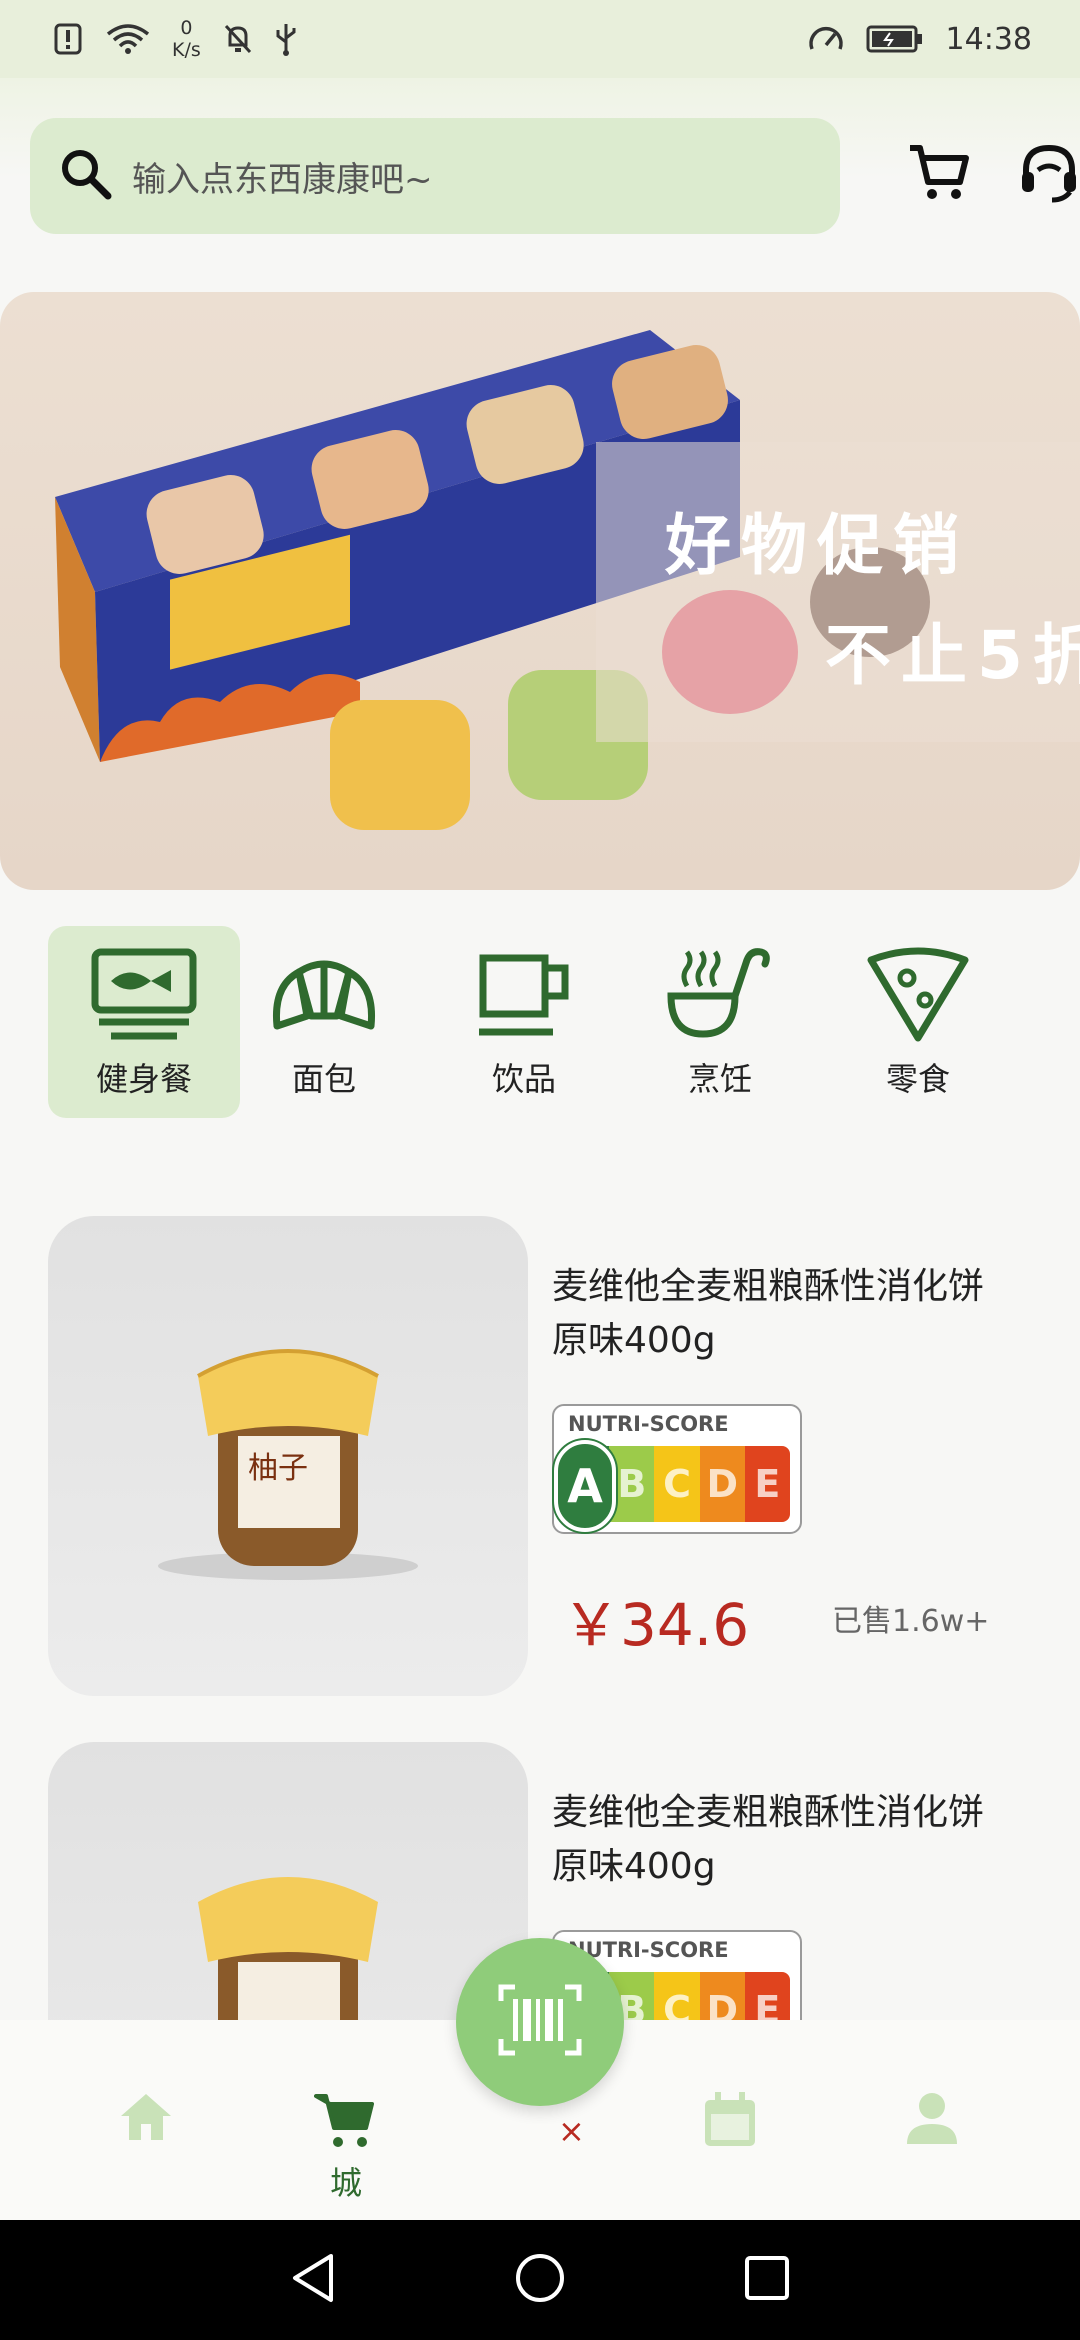 The width and height of the screenshot is (1080, 2340). I want to click on nav-mall-label: 城, so click(345, 2183).